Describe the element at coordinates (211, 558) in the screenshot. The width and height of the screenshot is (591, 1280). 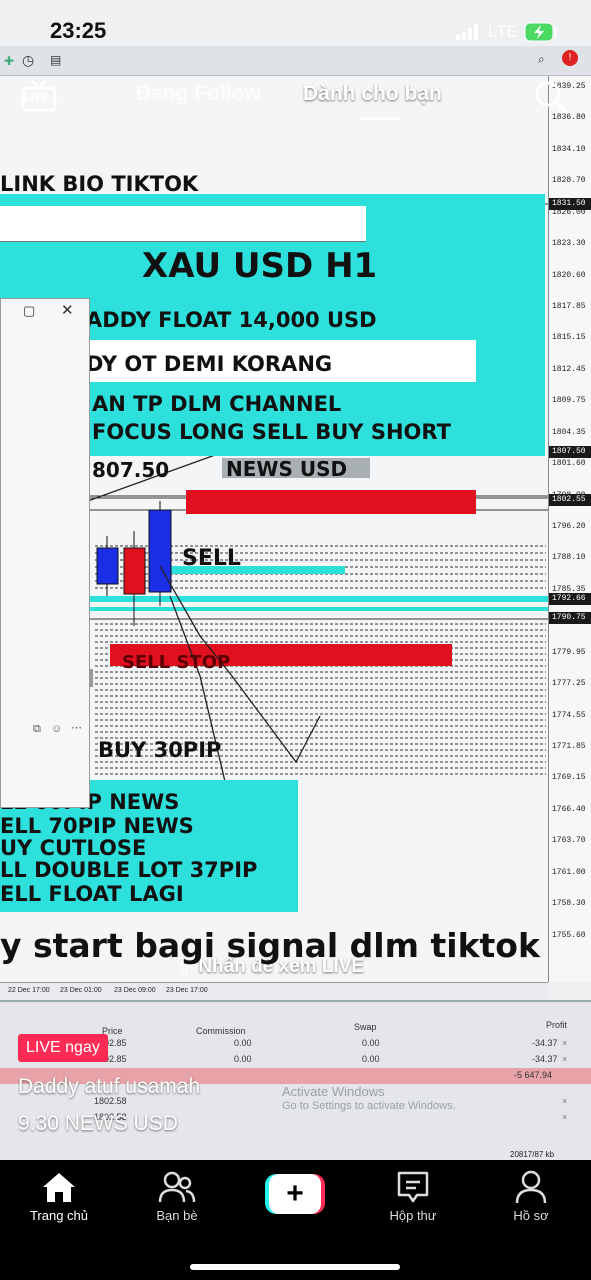
I see `sell-label: SELL` at that location.